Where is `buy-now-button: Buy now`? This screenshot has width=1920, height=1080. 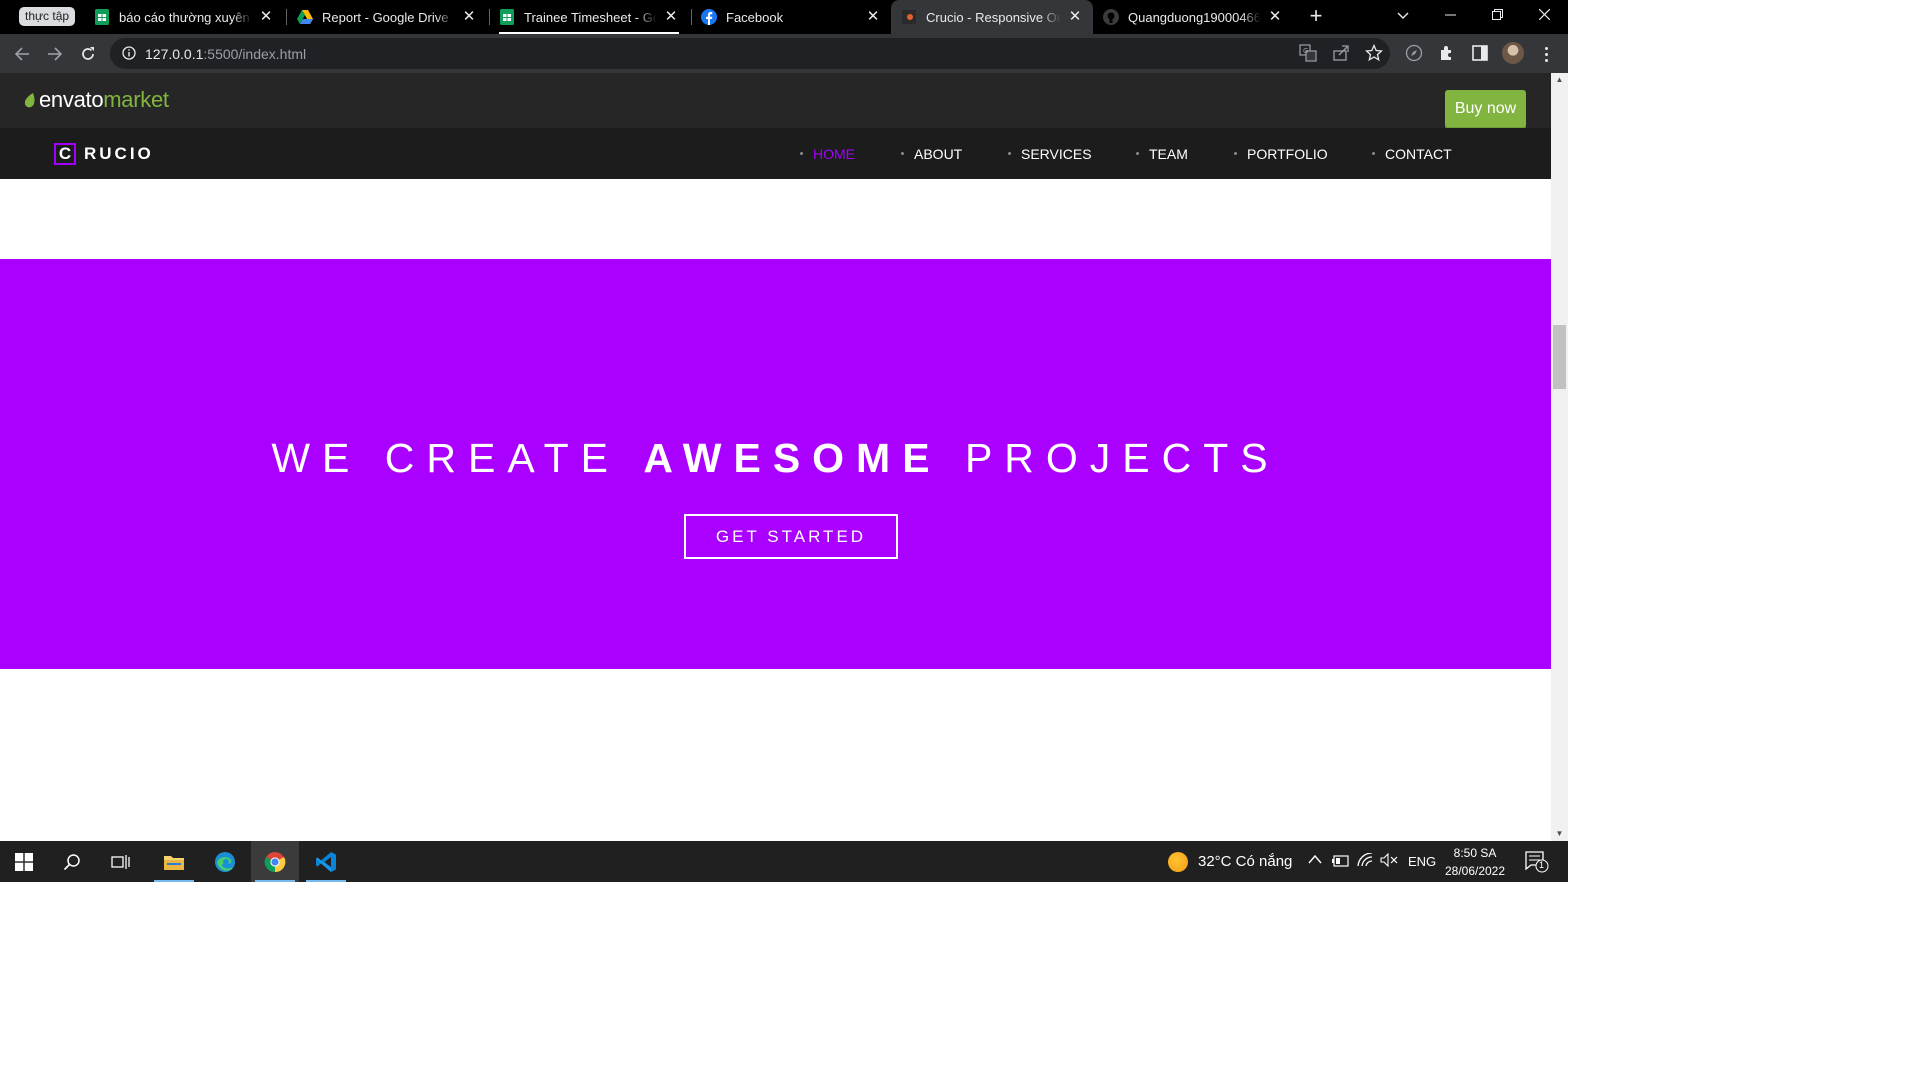
buy-now-button: Buy now is located at coordinates (1485, 108).